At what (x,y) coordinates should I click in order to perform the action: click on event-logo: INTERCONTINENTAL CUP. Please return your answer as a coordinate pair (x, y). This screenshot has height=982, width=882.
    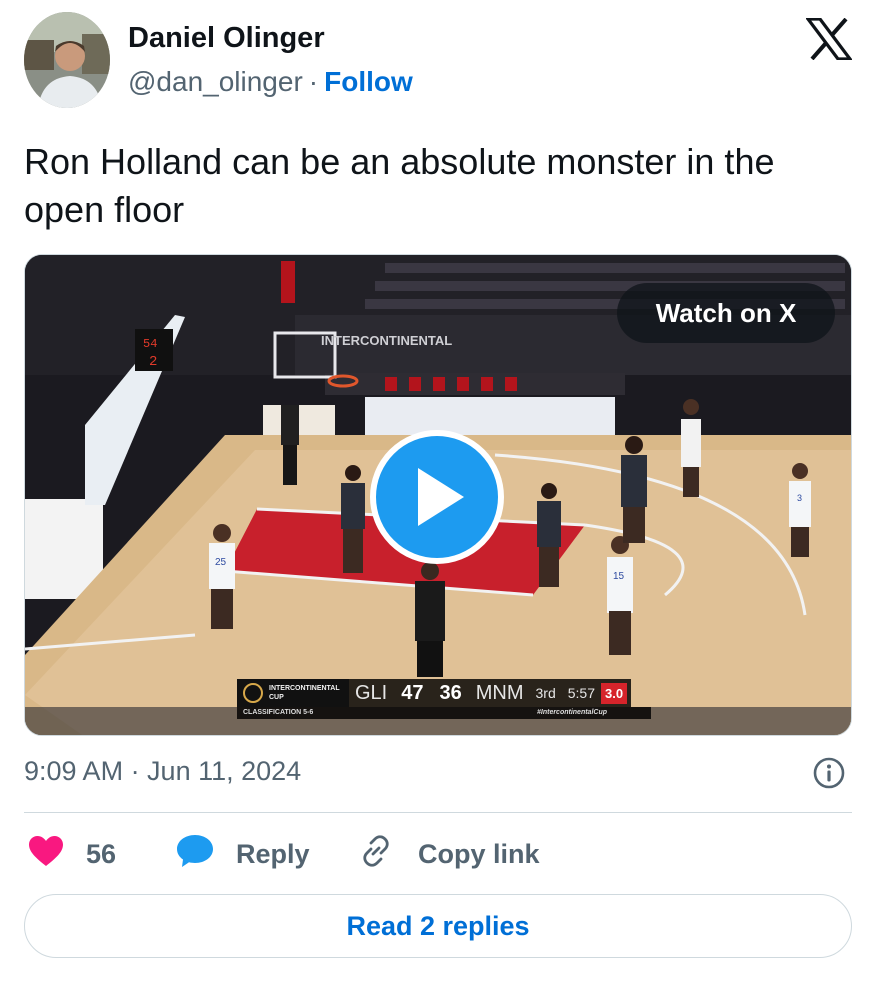
    Looking at the image, I should click on (293, 693).